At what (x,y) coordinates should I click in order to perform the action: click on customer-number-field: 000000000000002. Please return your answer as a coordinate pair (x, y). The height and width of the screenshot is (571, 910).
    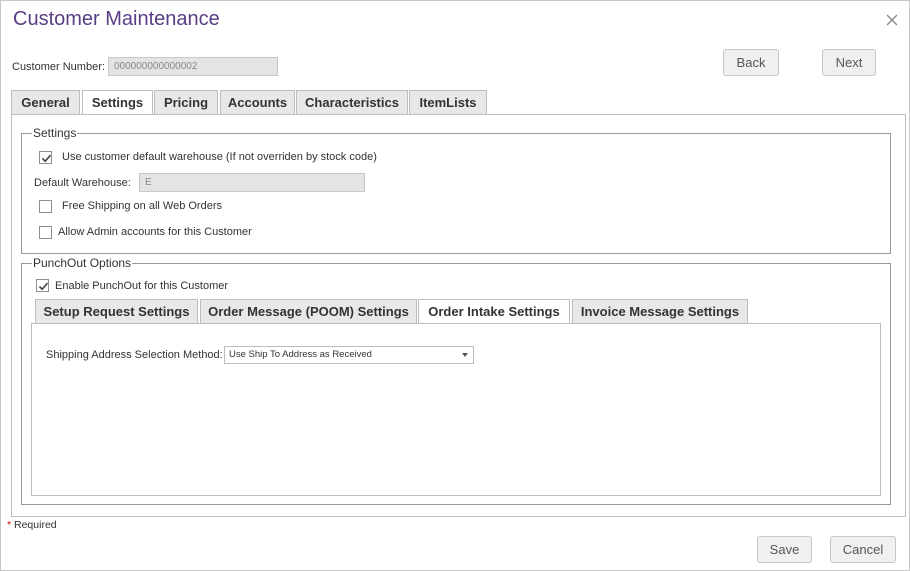
    Looking at the image, I should click on (193, 66).